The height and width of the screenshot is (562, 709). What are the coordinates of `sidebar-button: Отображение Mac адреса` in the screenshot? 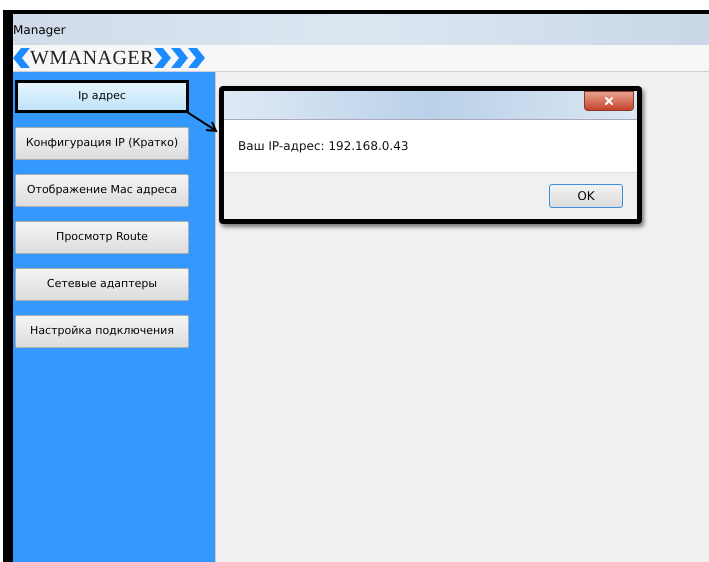 It's located at (102, 190).